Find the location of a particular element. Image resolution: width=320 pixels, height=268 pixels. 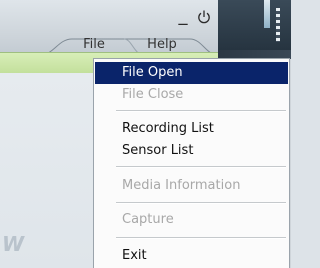

menu-item-file-close: File Close is located at coordinates (153, 94).